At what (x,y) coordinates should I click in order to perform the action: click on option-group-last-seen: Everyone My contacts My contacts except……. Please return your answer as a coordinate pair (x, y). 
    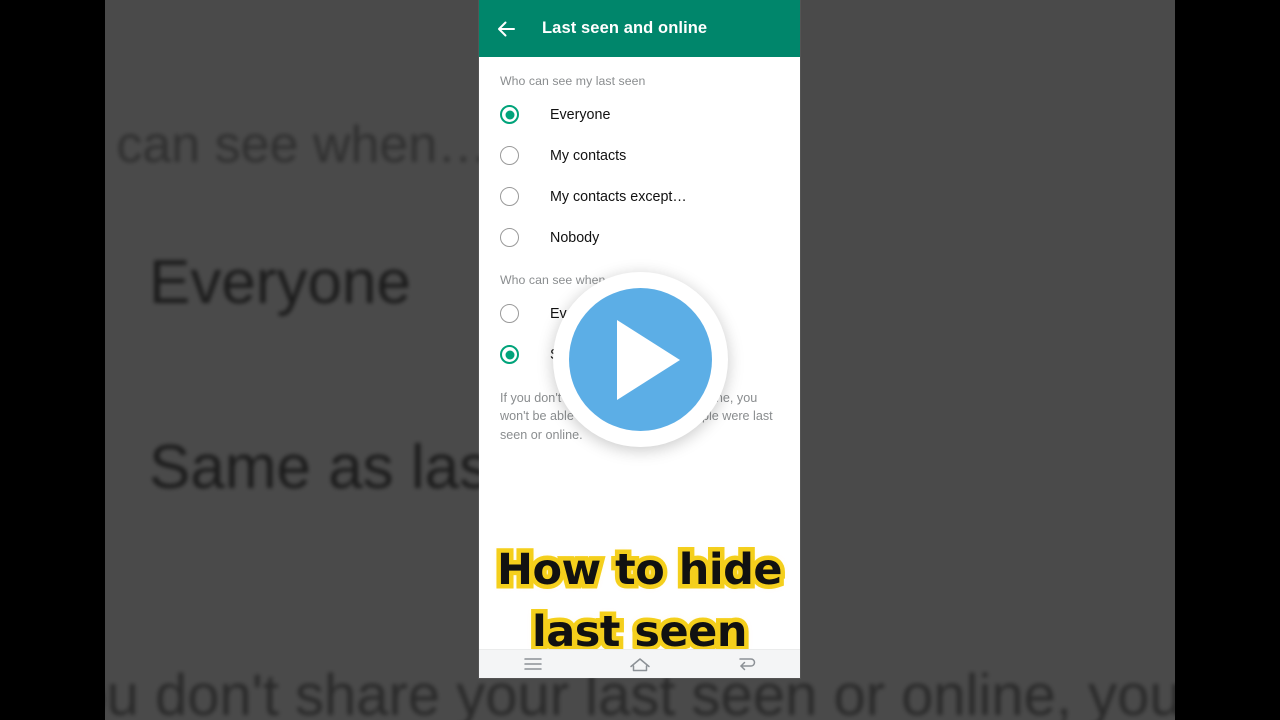
    Looking at the image, I should click on (639, 173).